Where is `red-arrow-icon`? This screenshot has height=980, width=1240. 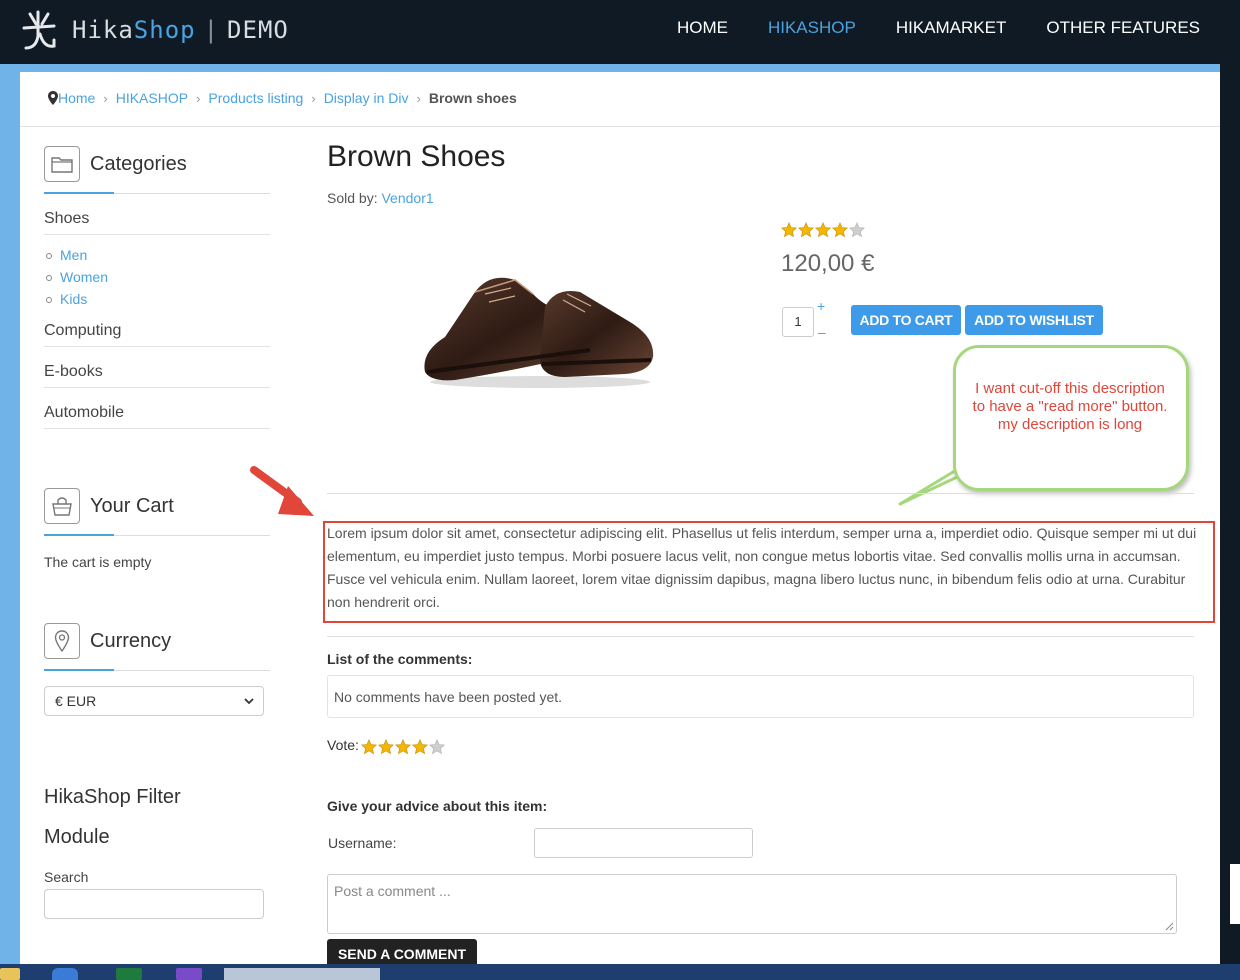
red-arrow-icon is located at coordinates (282, 491).